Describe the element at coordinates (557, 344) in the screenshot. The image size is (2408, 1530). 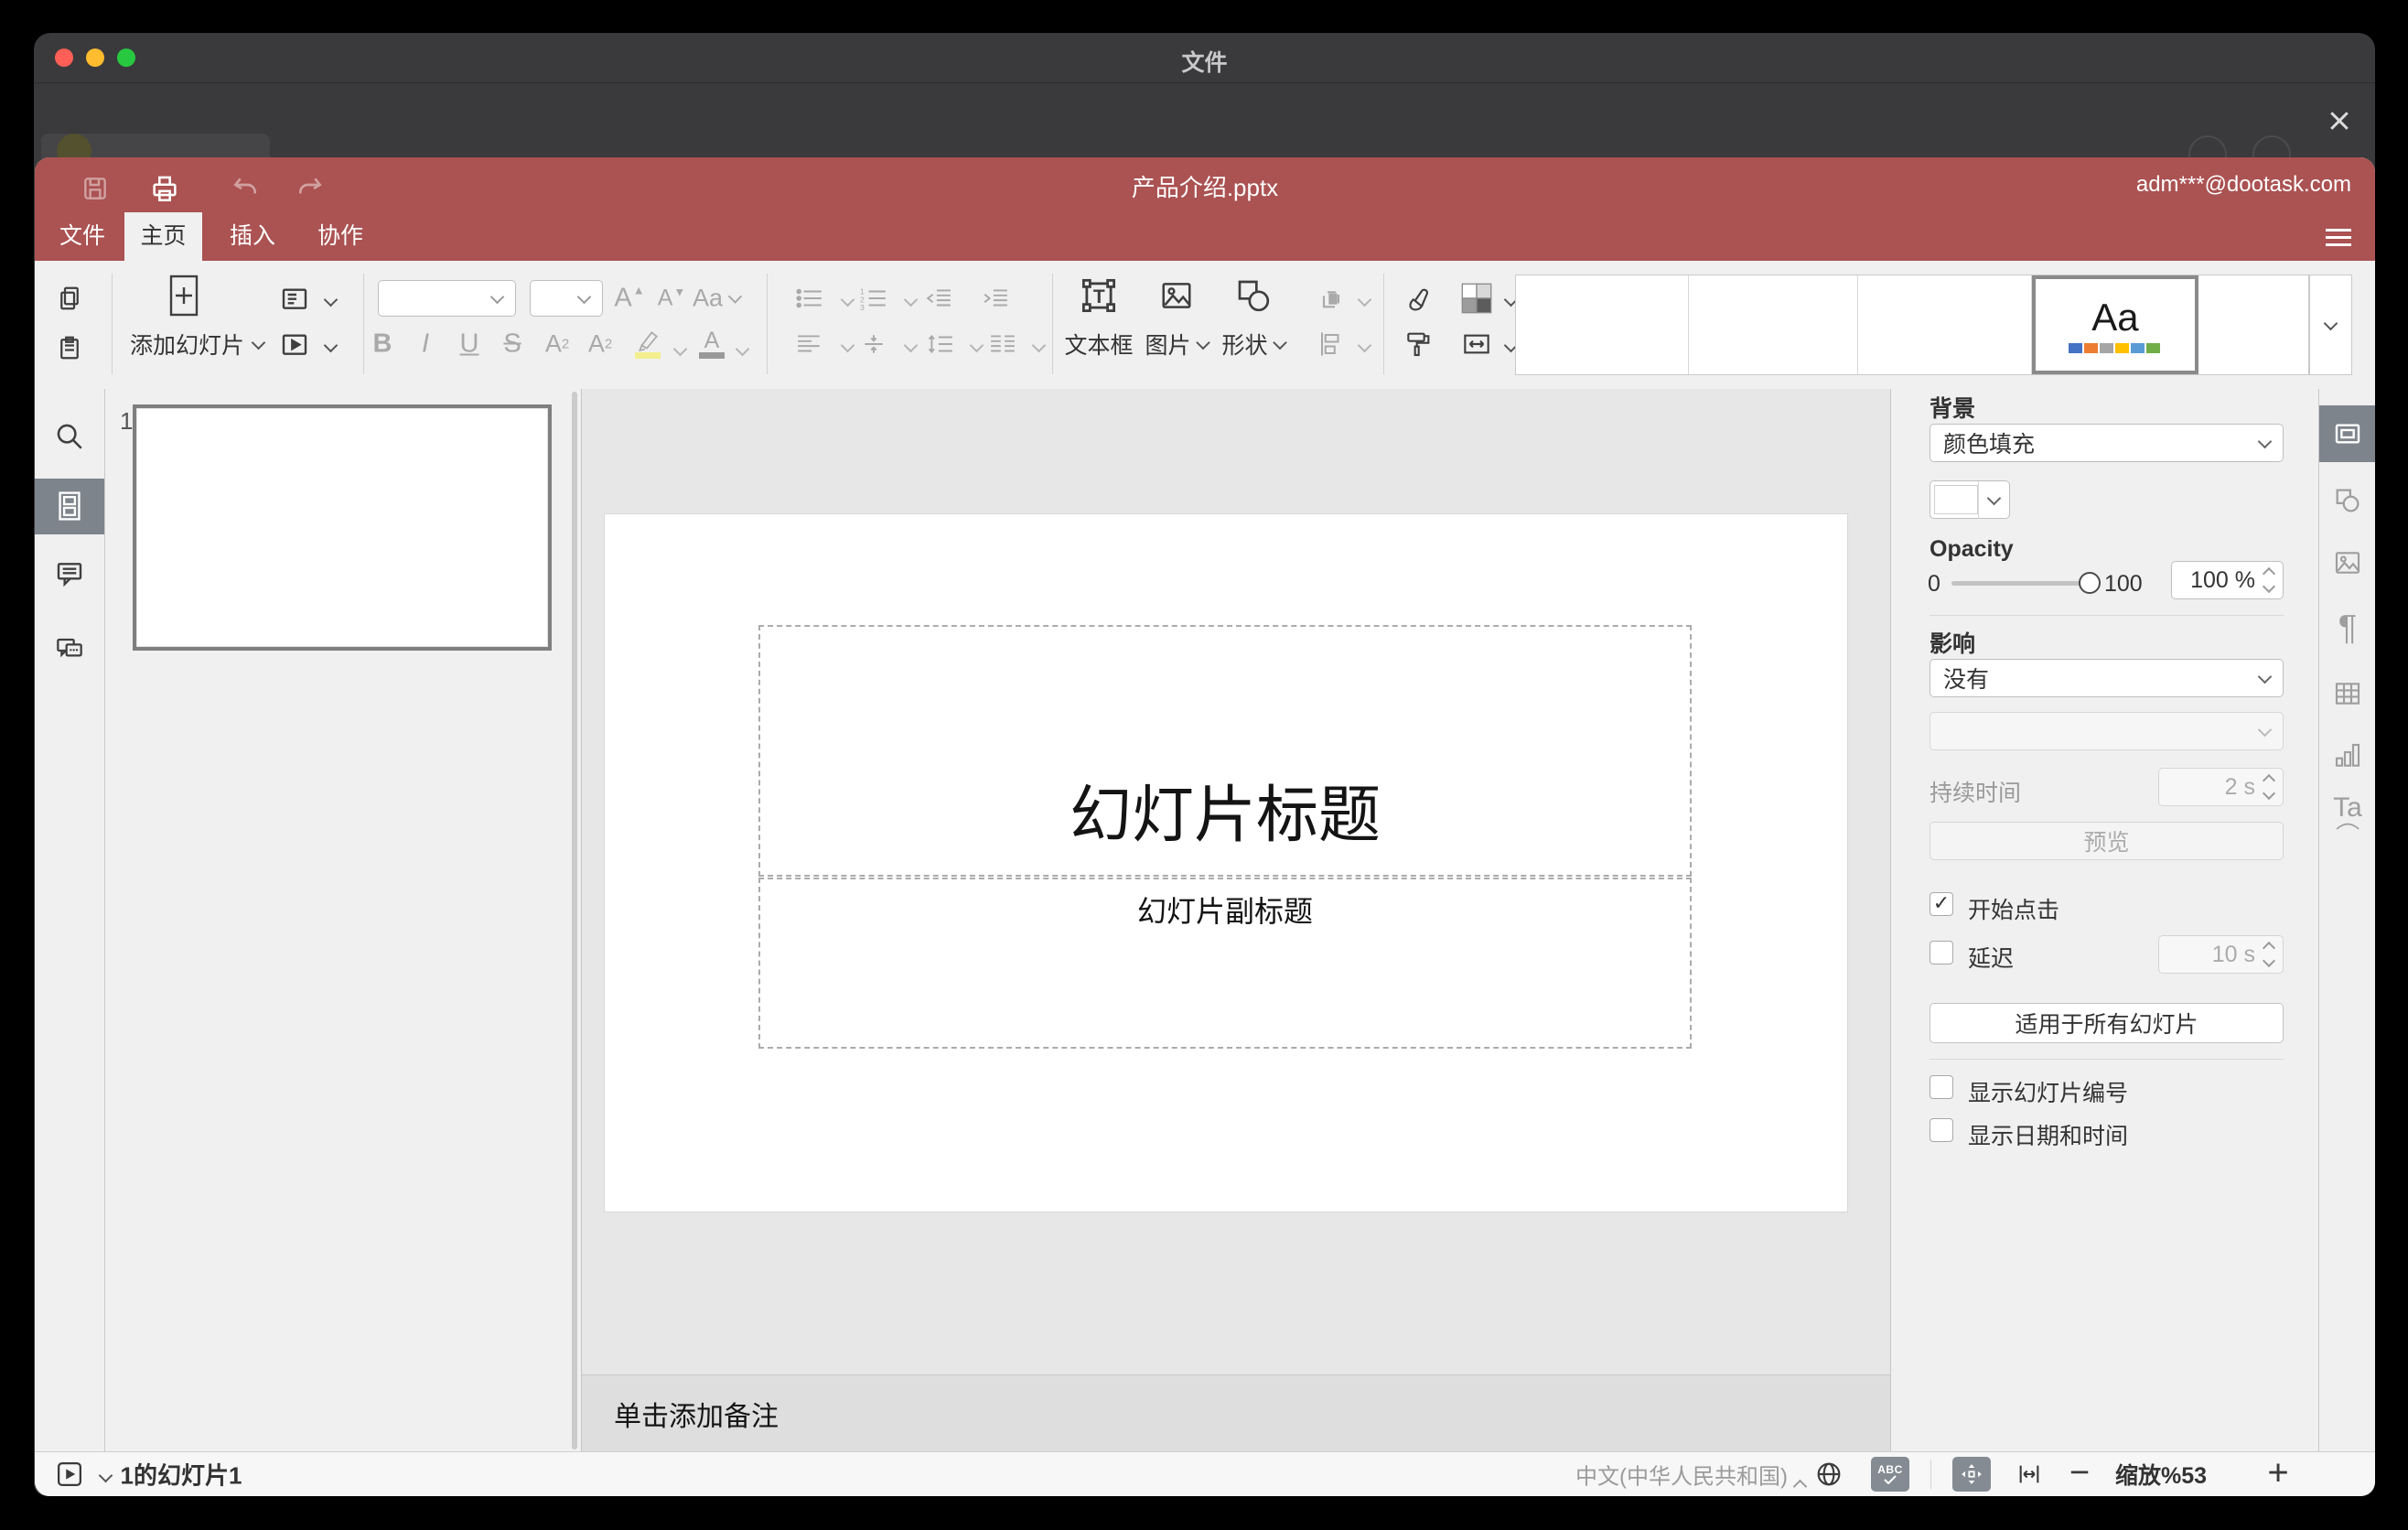
I see `superscript-button: A2` at that location.